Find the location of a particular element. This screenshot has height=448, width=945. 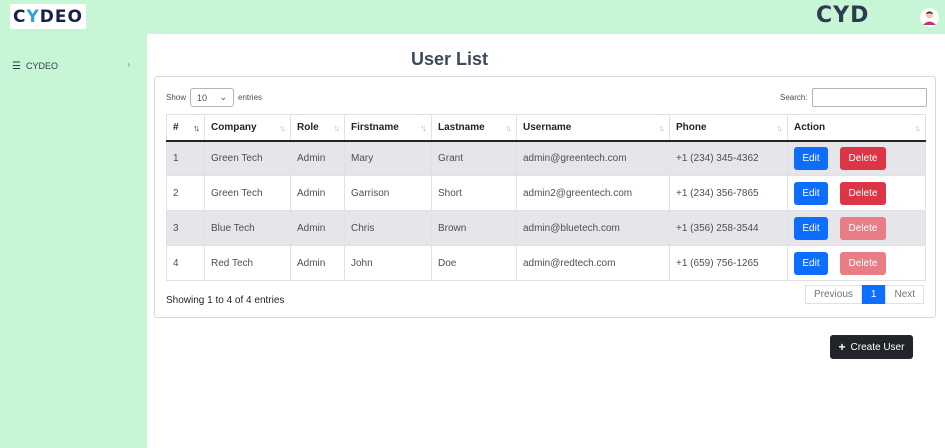

cydeo-logo: C Y DEO is located at coordinates (48, 16).